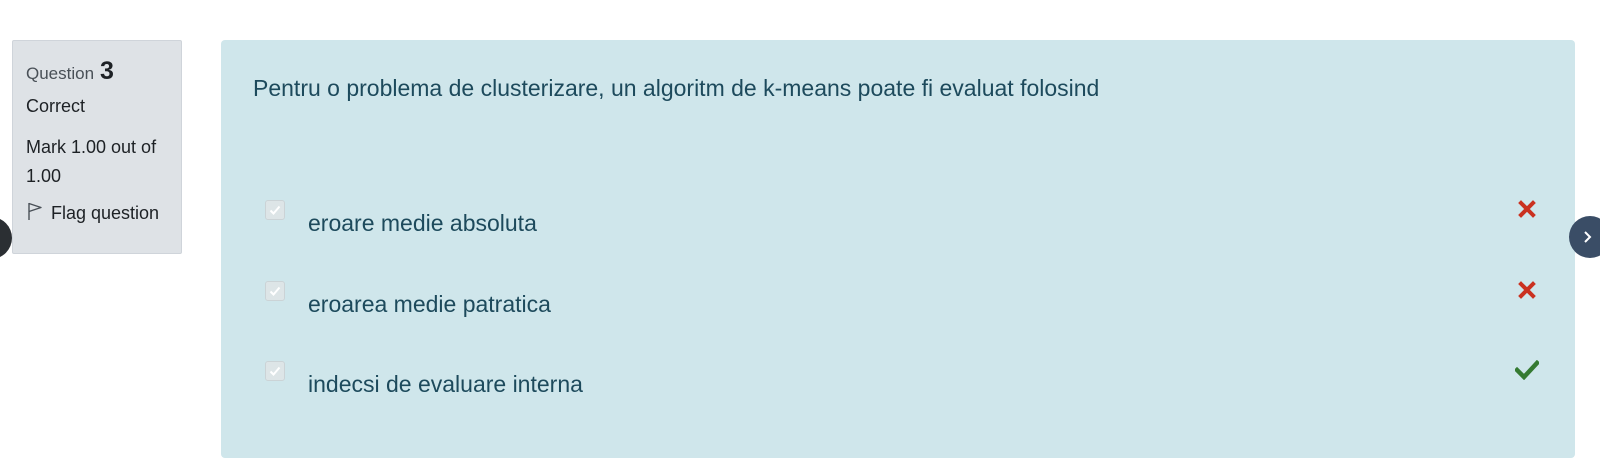 Image resolution: width=1600 pixels, height=475 pixels. I want to click on answer-option: eroare medie absoluta, so click(910, 220).